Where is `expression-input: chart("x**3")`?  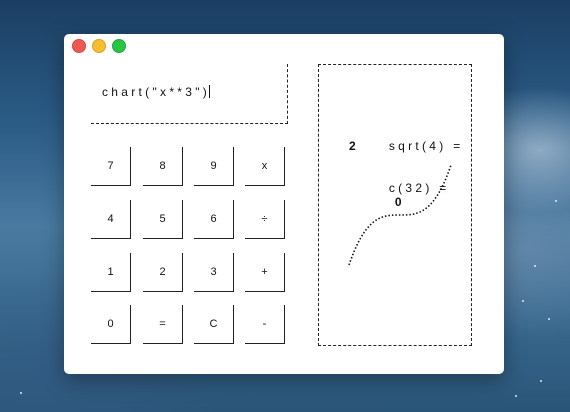
expression-input: chart("x**3") is located at coordinates (156, 92).